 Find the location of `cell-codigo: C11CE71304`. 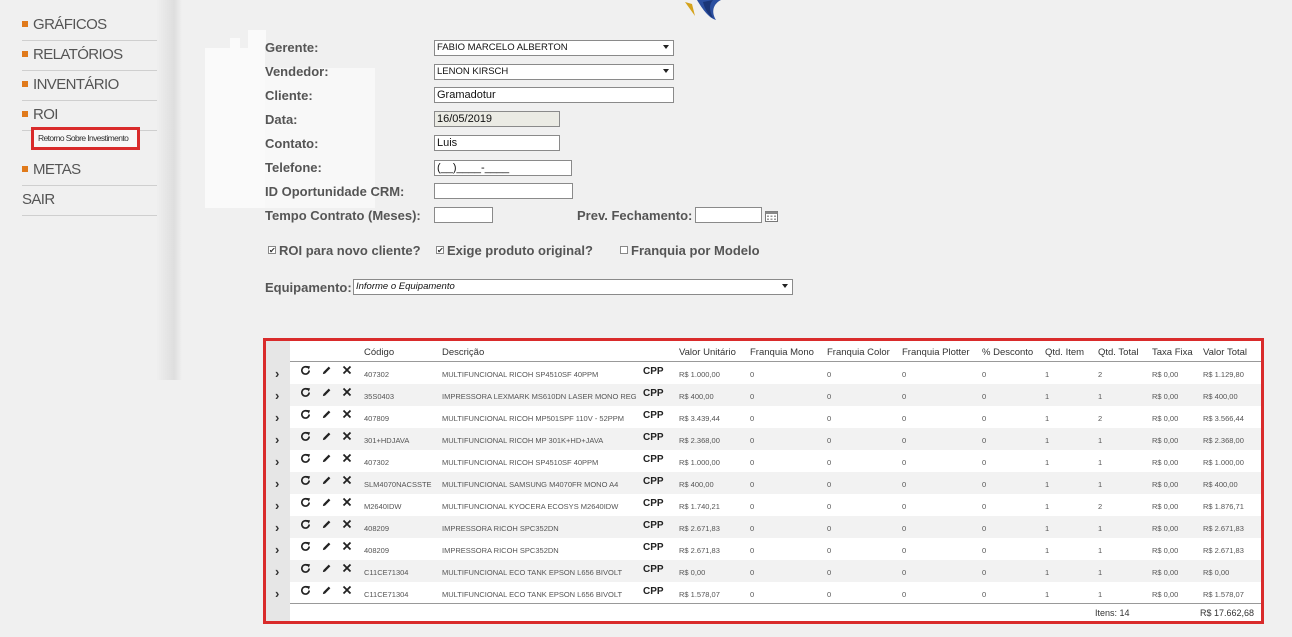

cell-codigo: C11CE71304 is located at coordinates (386, 594).